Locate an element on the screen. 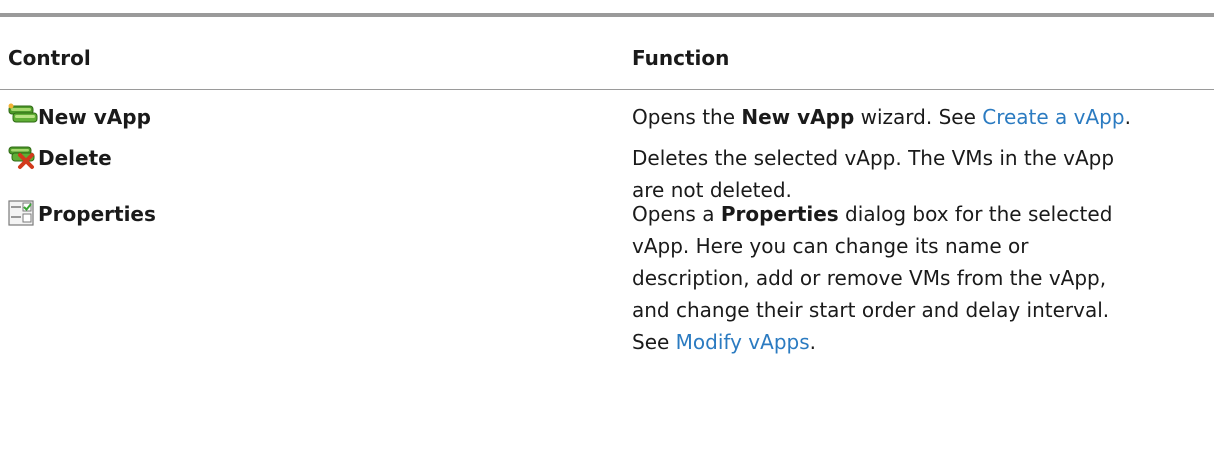 The width and height of the screenshot is (1214, 452). header-function: Function is located at coordinates (681, 58).